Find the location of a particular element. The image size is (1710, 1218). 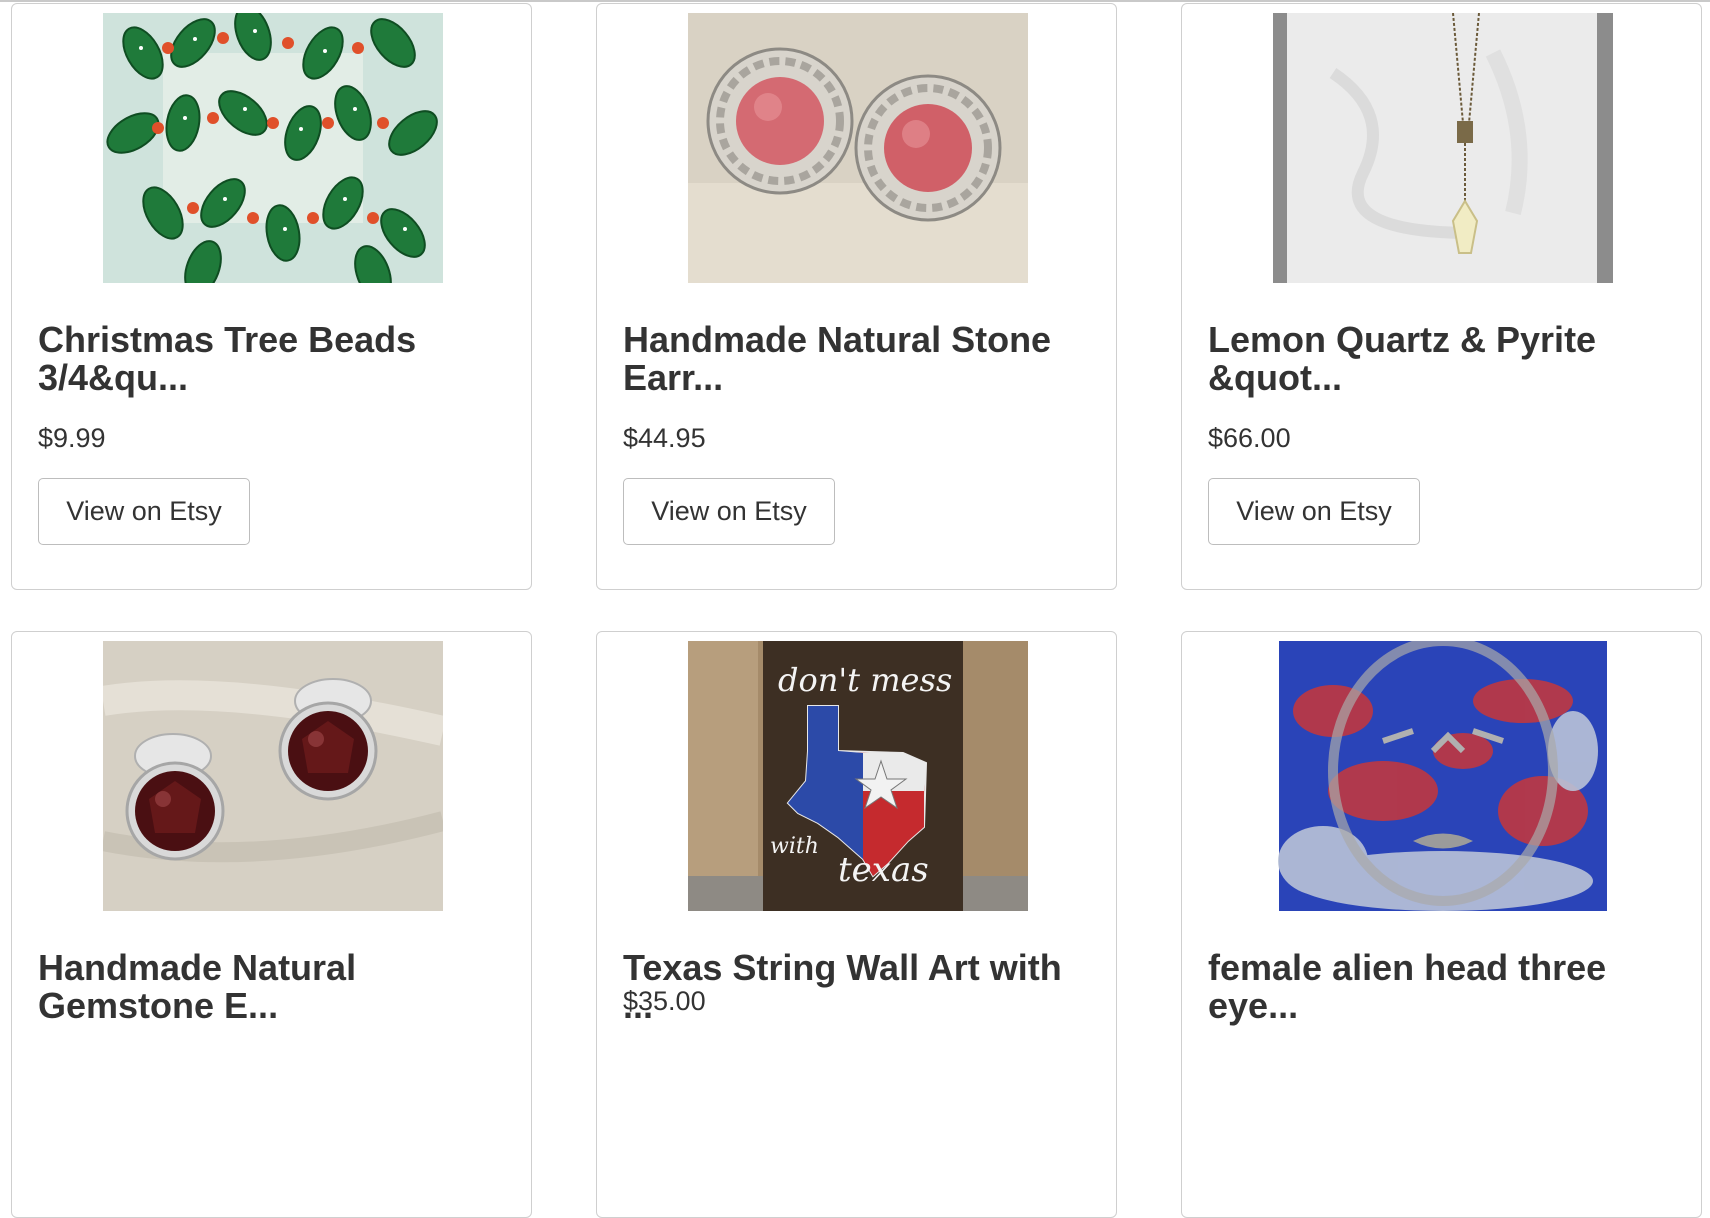

quartz-pendant-necklace-icon is located at coordinates (1443, 148).